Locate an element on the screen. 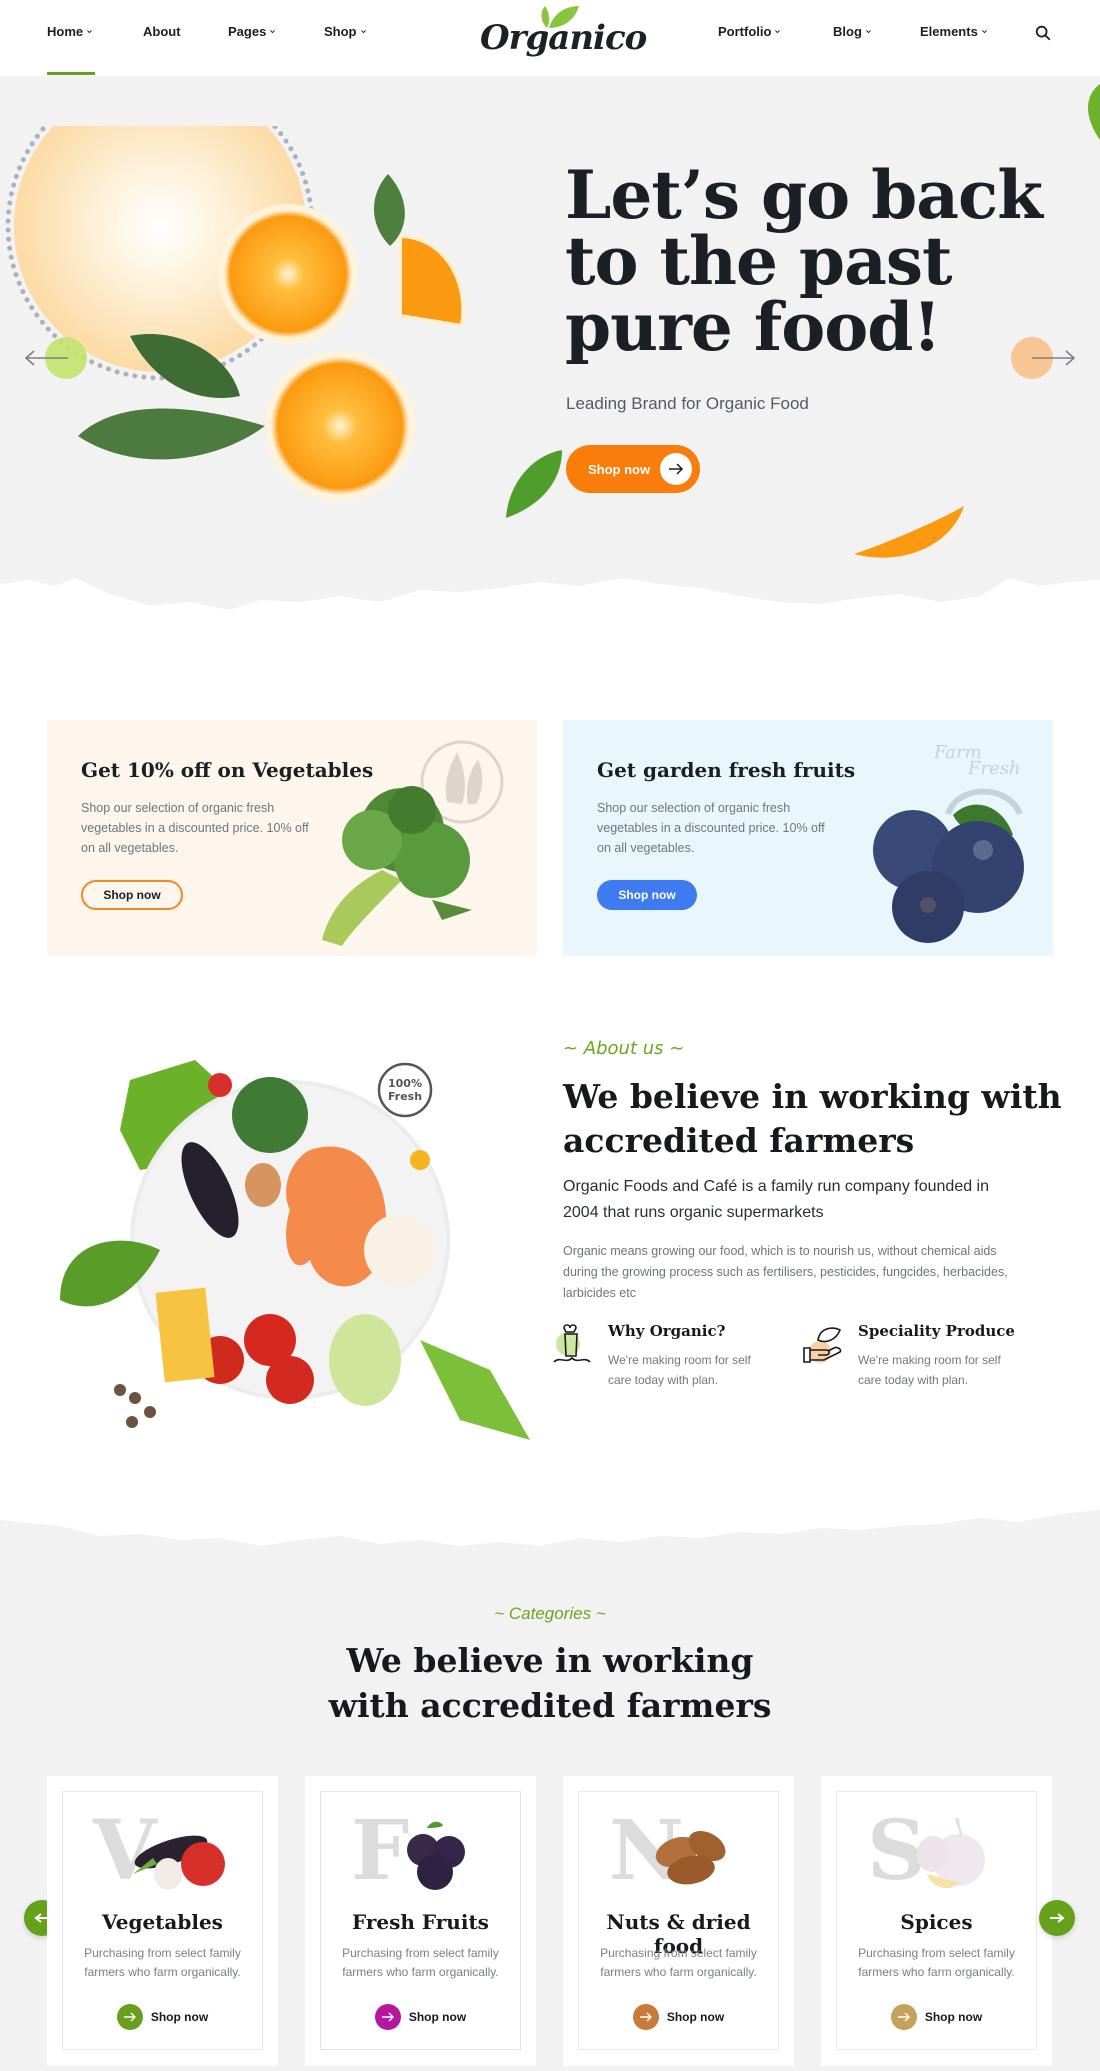 This screenshot has height=2071, width=1100. hero-title: Let’s go back to the past pure food! is located at coordinates (804, 261).